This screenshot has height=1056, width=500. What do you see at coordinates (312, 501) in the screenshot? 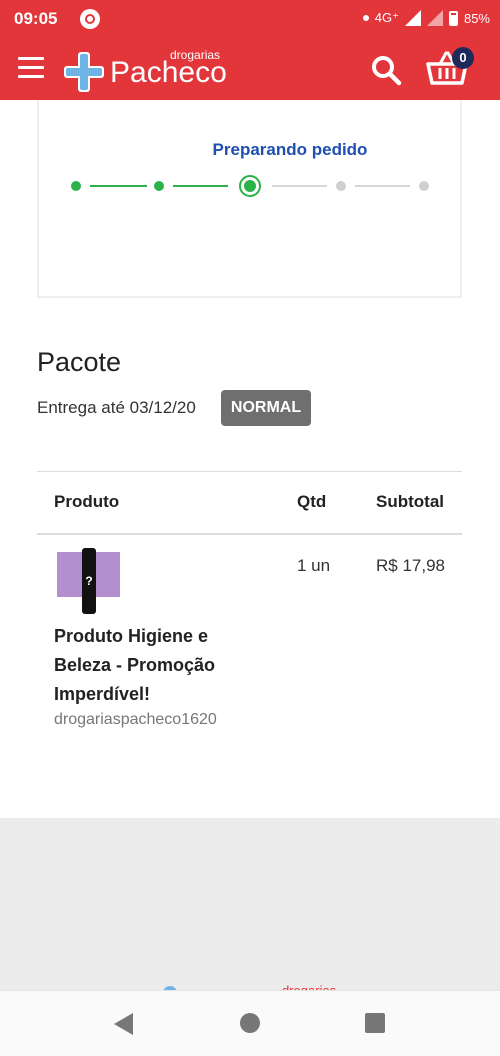
I see `column-header-qty: Qtd` at bounding box center [312, 501].